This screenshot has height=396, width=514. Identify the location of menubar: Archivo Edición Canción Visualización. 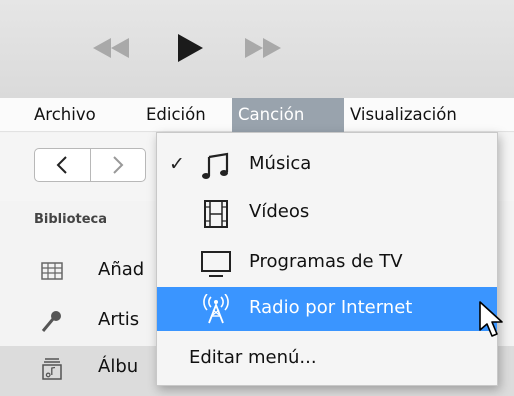
(257, 115).